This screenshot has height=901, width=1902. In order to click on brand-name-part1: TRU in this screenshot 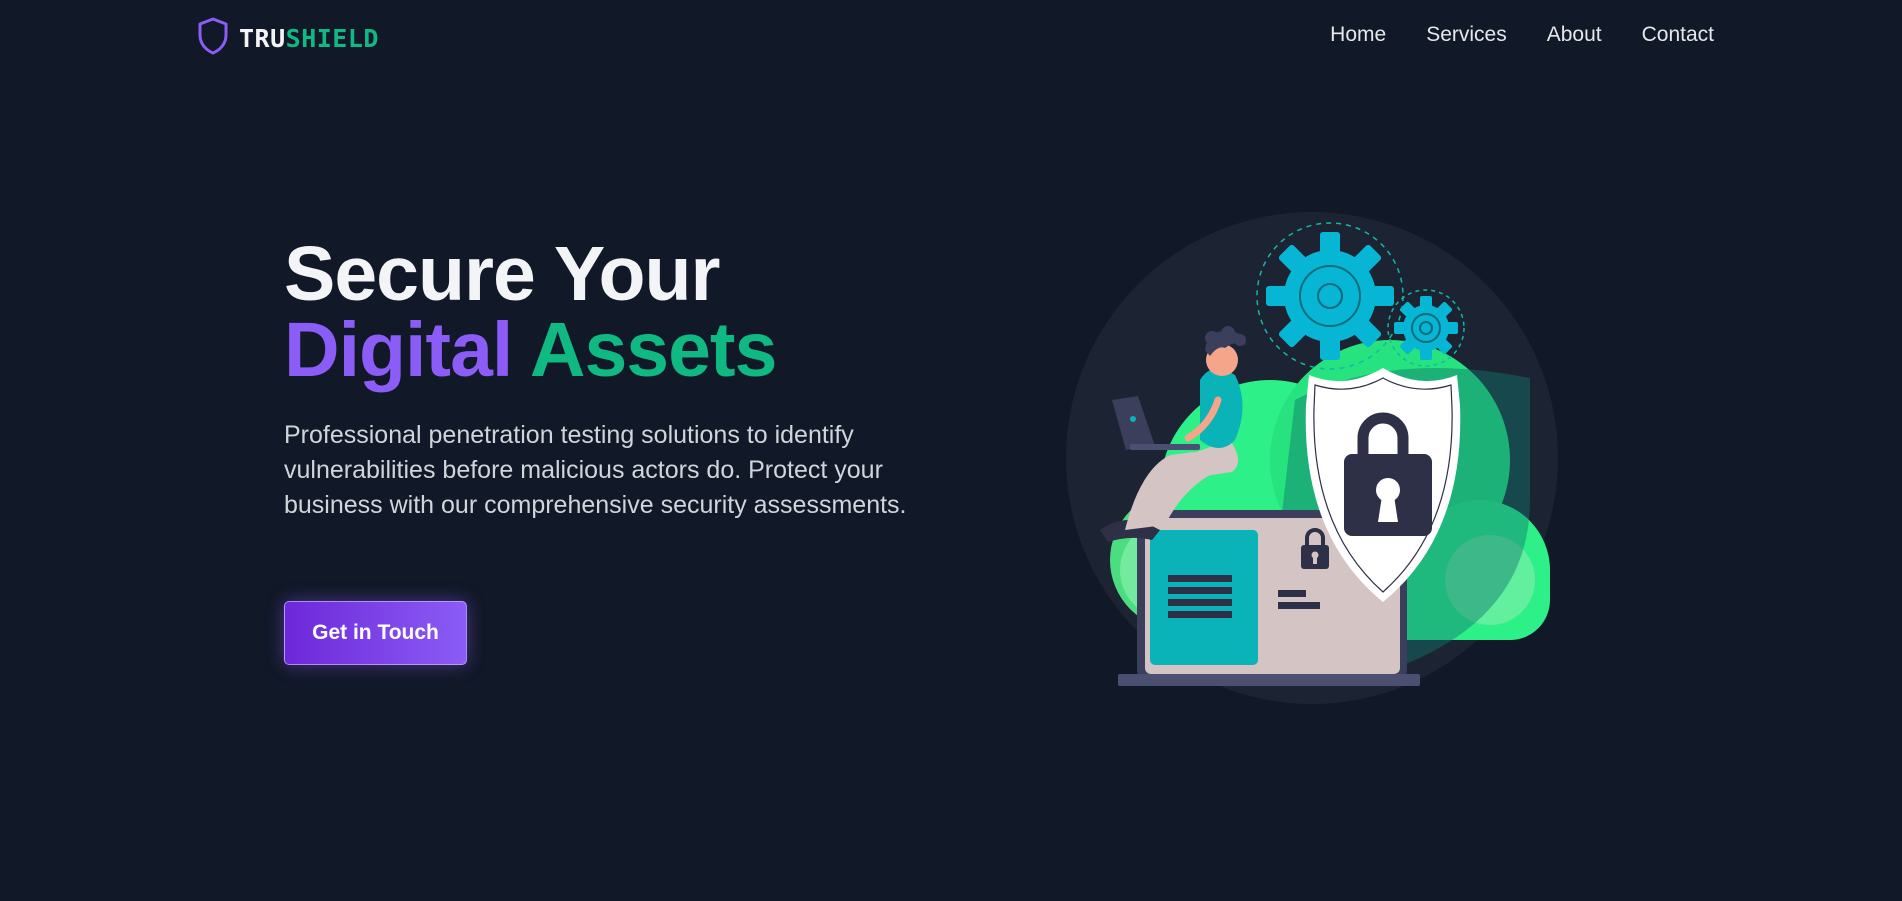, I will do `click(262, 38)`.